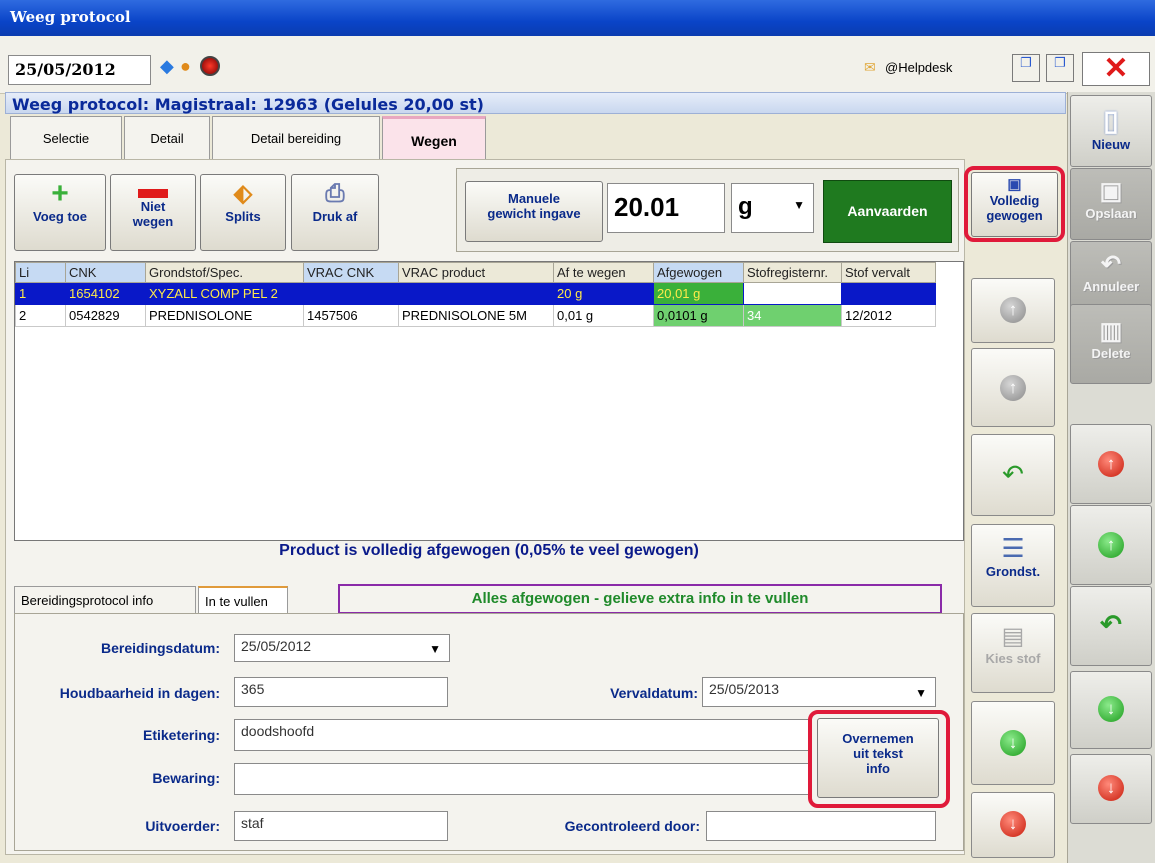 This screenshot has height=863, width=1155. I want to click on weight-input: 20.01, so click(666, 208).